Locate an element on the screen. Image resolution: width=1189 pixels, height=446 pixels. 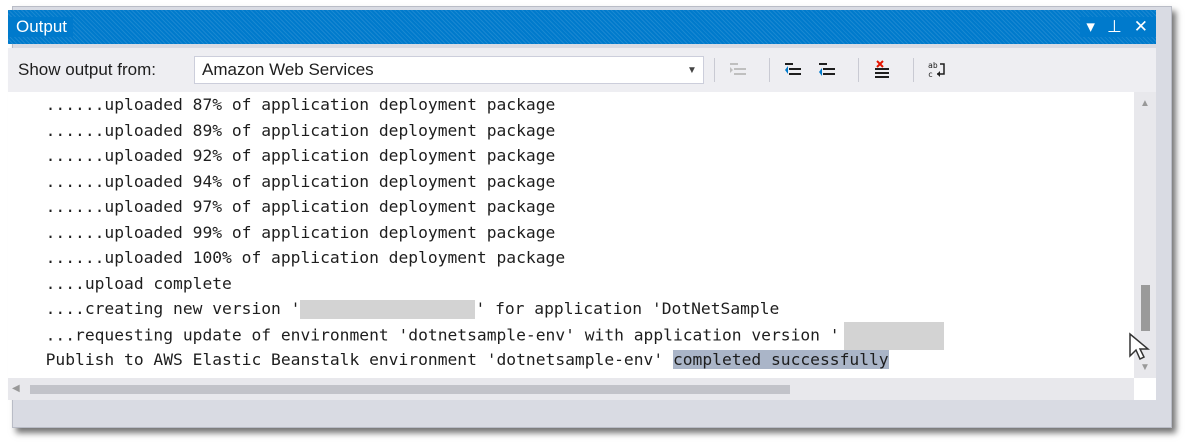
creating-suffix: ' for application 'DotNetSample is located at coordinates (627, 308).